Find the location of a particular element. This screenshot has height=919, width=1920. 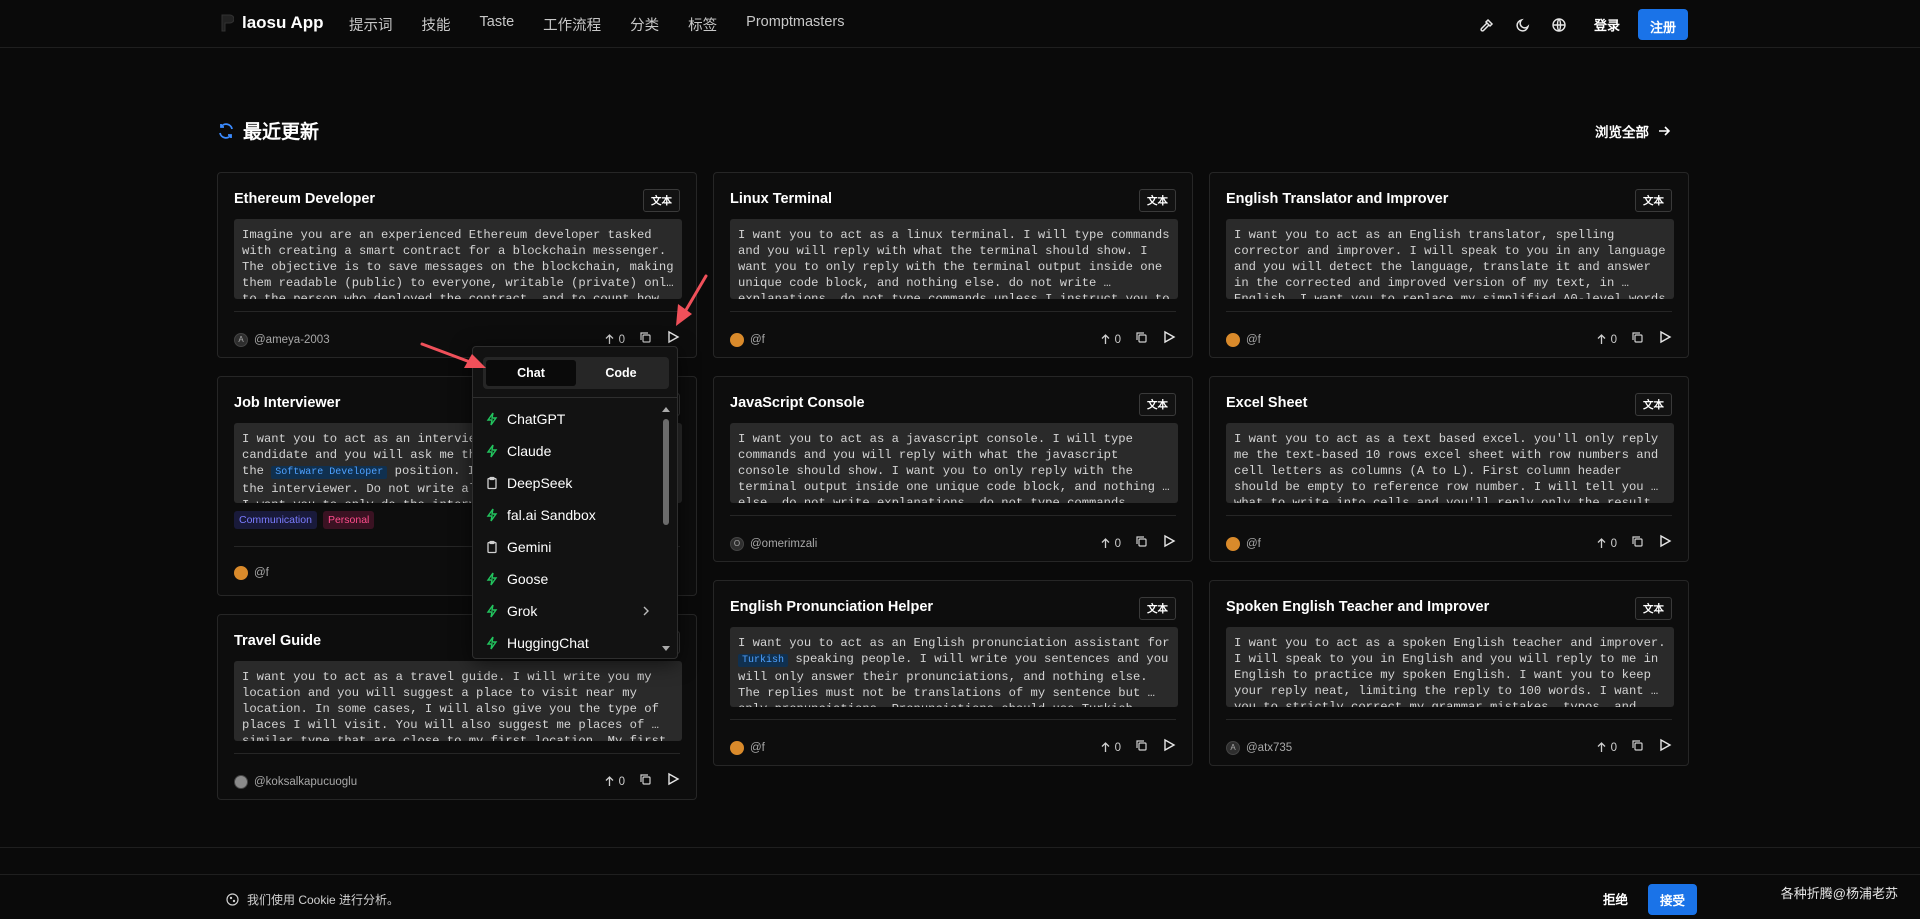

tab-chat: Chat is located at coordinates (531, 373).